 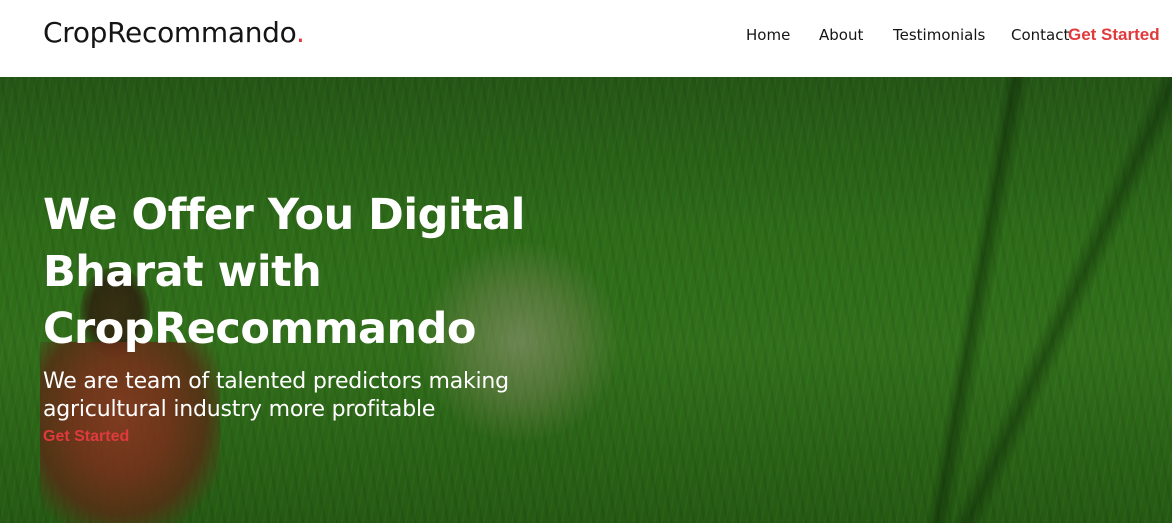 I want to click on nav-link-testimonials: Testimonials, so click(x=939, y=35).